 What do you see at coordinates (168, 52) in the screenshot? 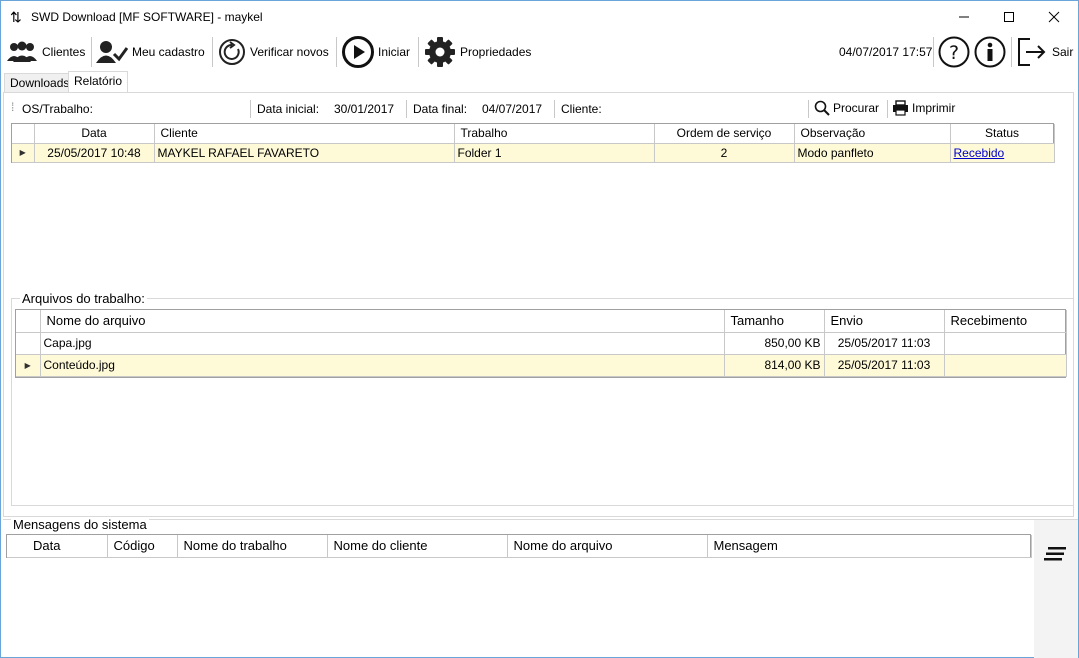
I see `meu-cadastro-label: Meu cadastro` at bounding box center [168, 52].